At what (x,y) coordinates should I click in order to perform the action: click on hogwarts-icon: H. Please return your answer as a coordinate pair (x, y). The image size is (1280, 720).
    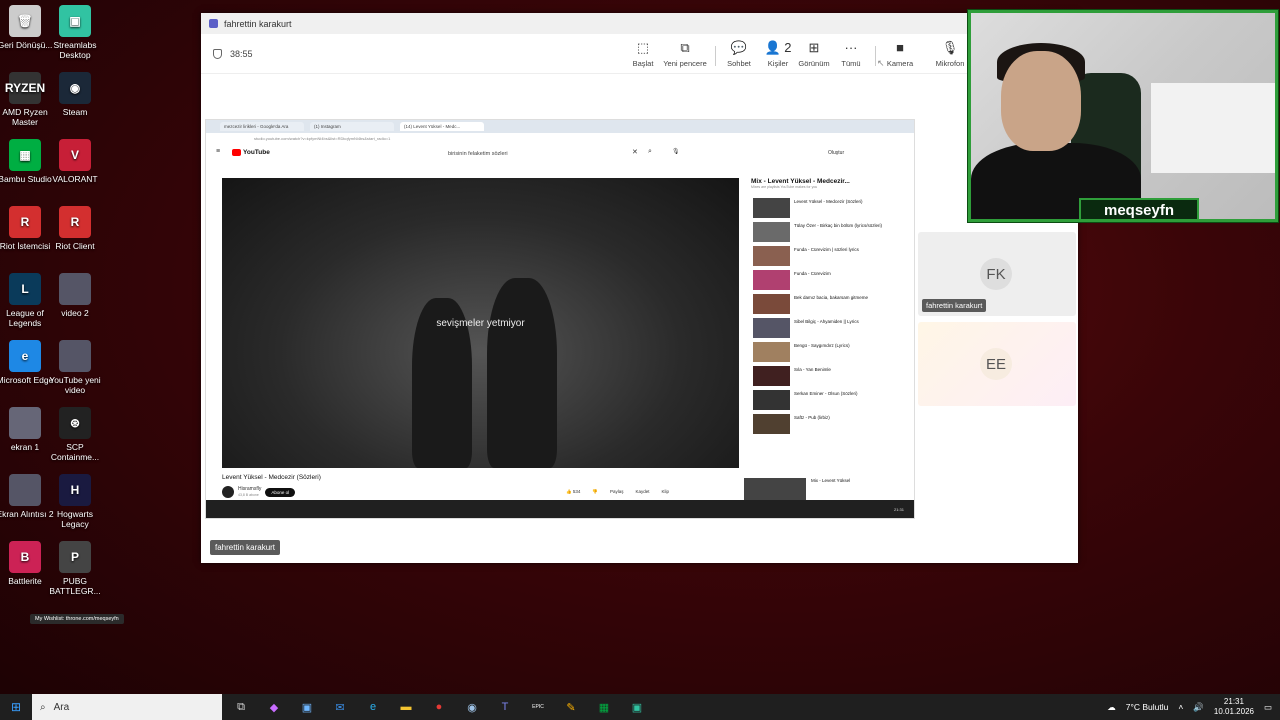
    Looking at the image, I should click on (75, 490).